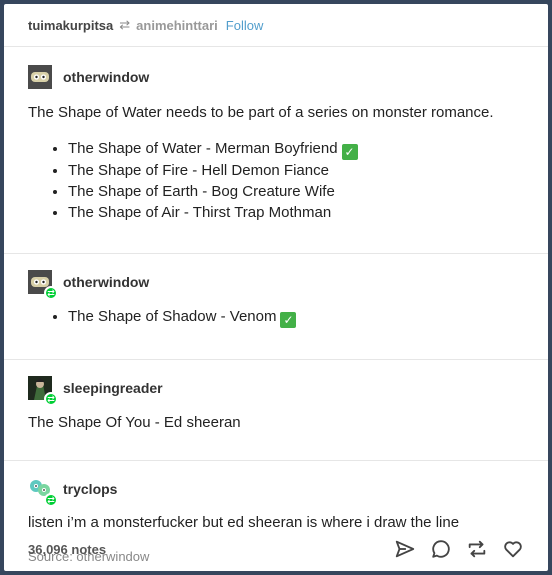 The width and height of the screenshot is (552, 575). I want to click on post-footer: 36,096 notes, so click(276, 549).